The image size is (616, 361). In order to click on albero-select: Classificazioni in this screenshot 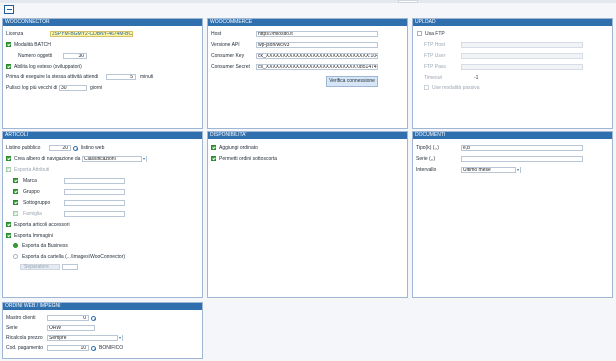, I will do `click(114, 159)`.